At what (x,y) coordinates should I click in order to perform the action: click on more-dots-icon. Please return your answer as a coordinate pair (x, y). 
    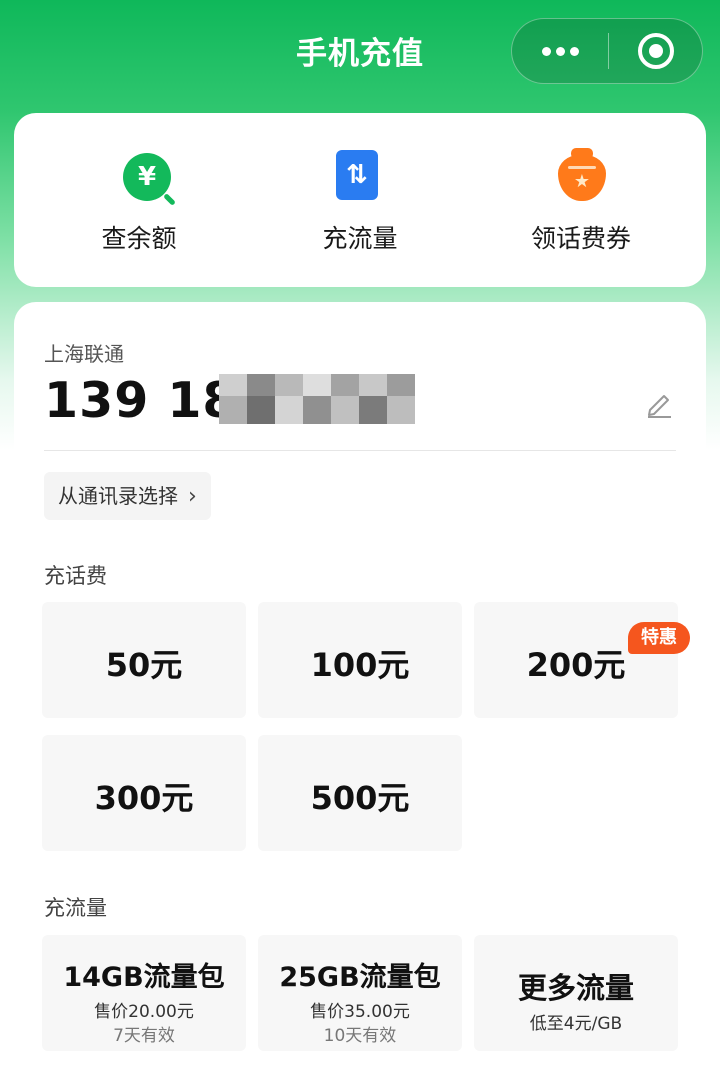
    Looking at the image, I should click on (546, 51).